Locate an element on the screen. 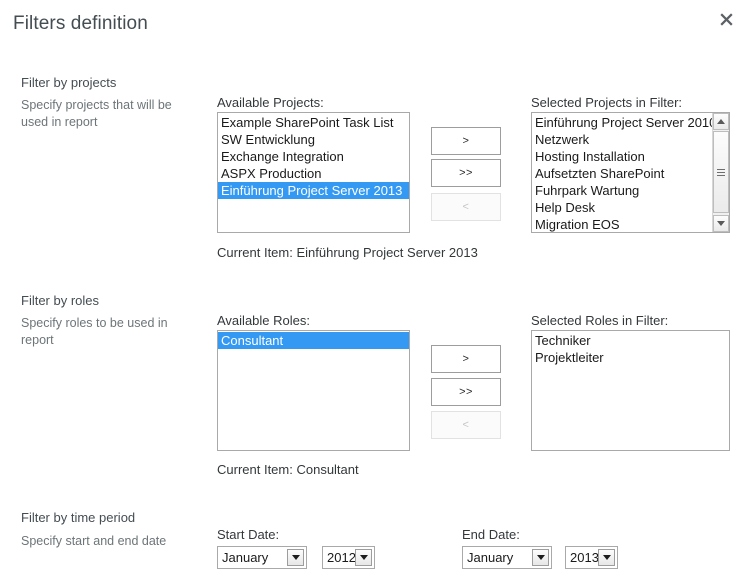 This screenshot has width=746, height=582. selected-projects-scrollbar is located at coordinates (720, 172).